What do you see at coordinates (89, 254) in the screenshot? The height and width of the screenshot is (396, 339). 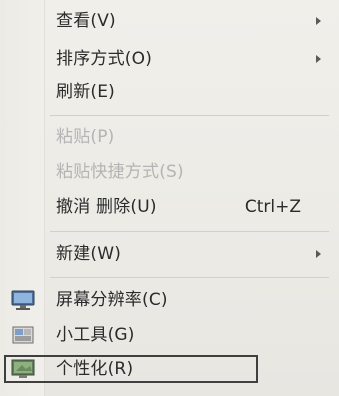 I see `menu-item-label: 新建(W)` at bounding box center [89, 254].